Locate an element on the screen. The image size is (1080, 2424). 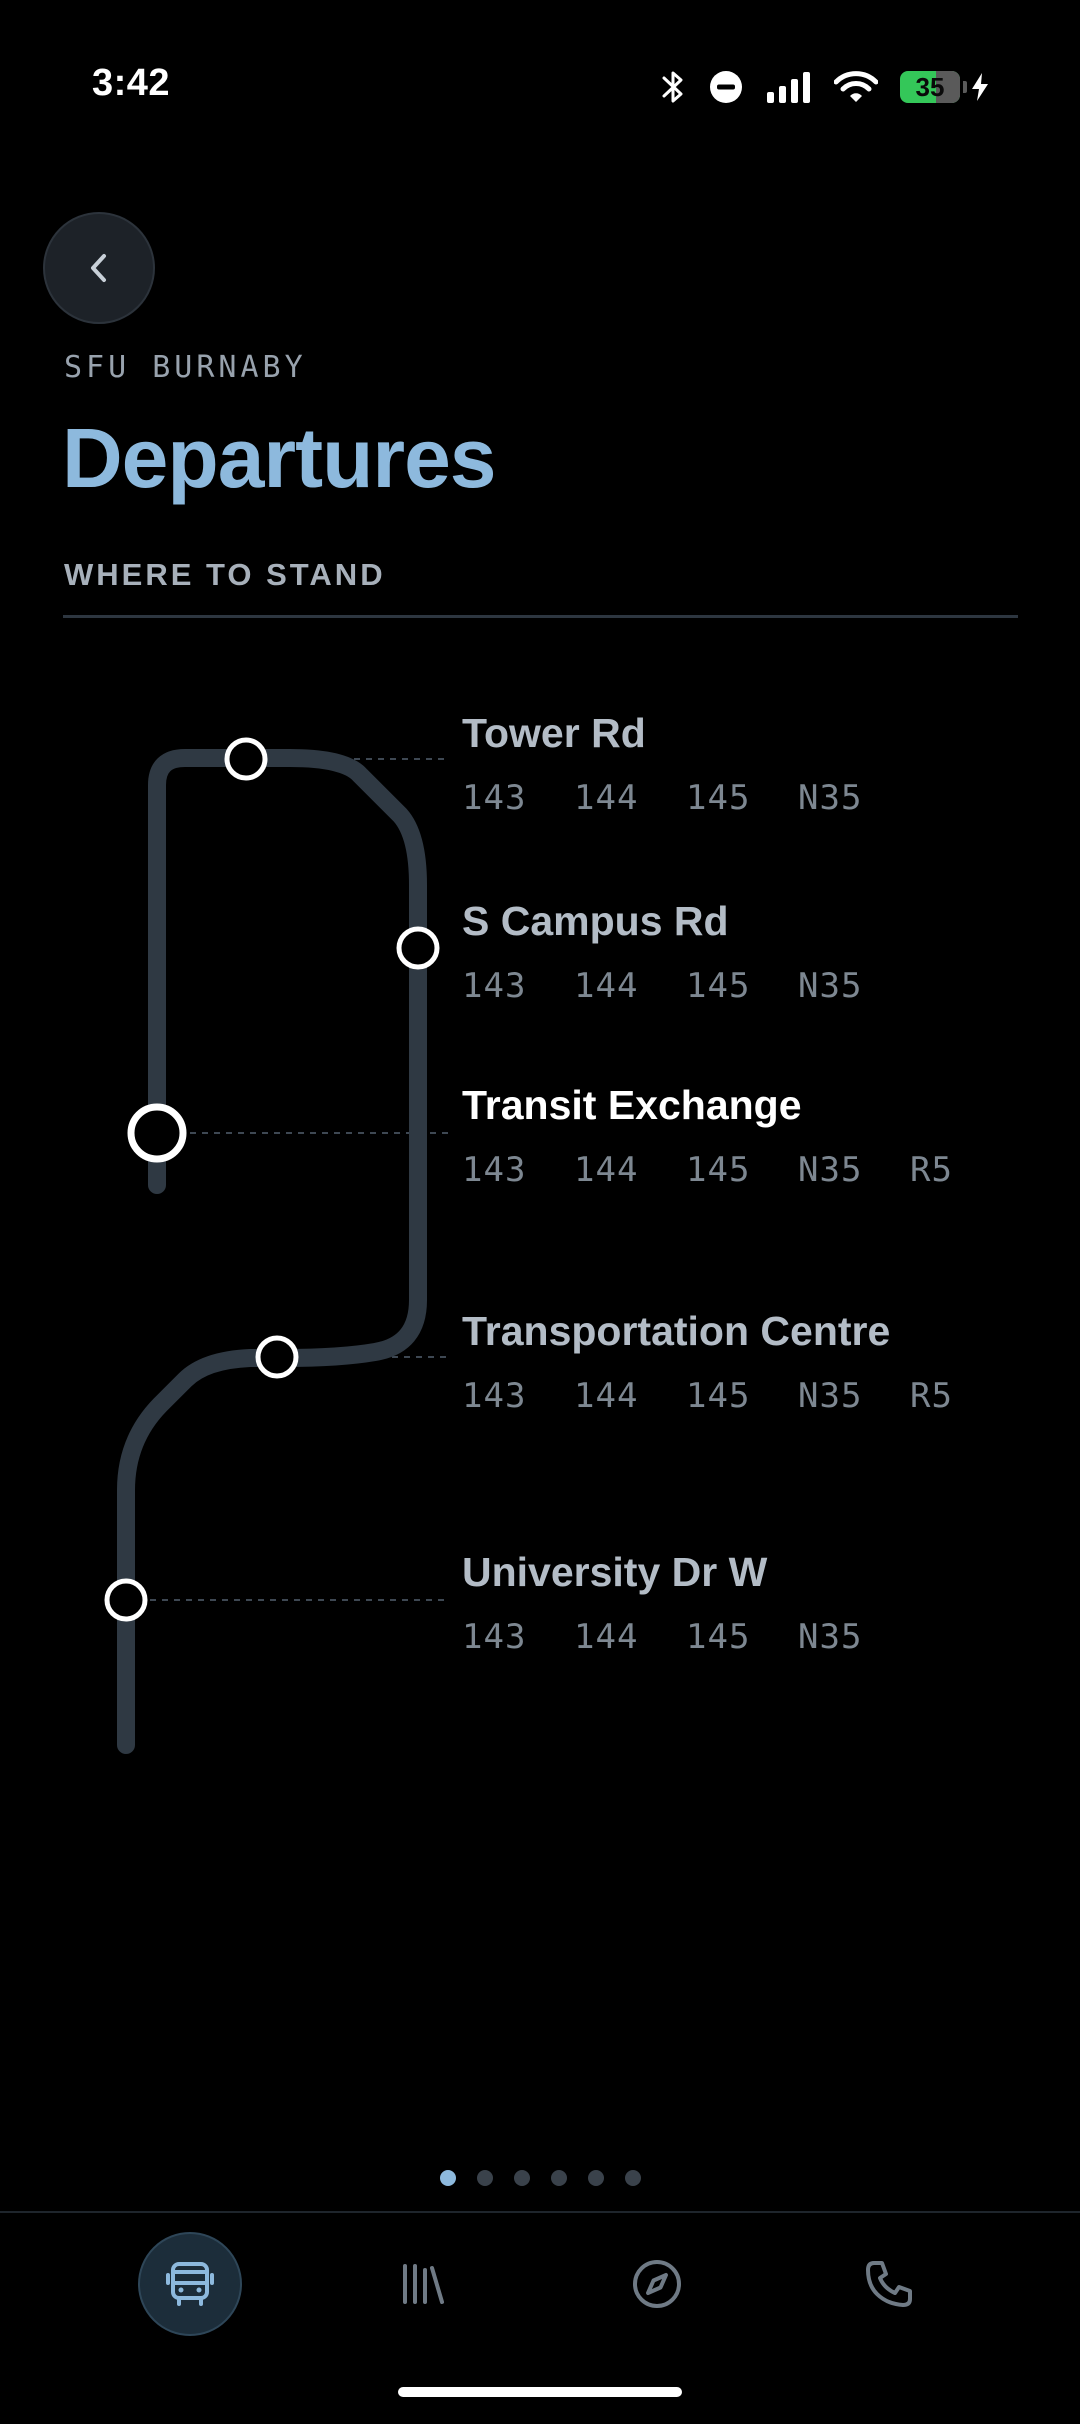
home-indicator is located at coordinates (540, 2392).